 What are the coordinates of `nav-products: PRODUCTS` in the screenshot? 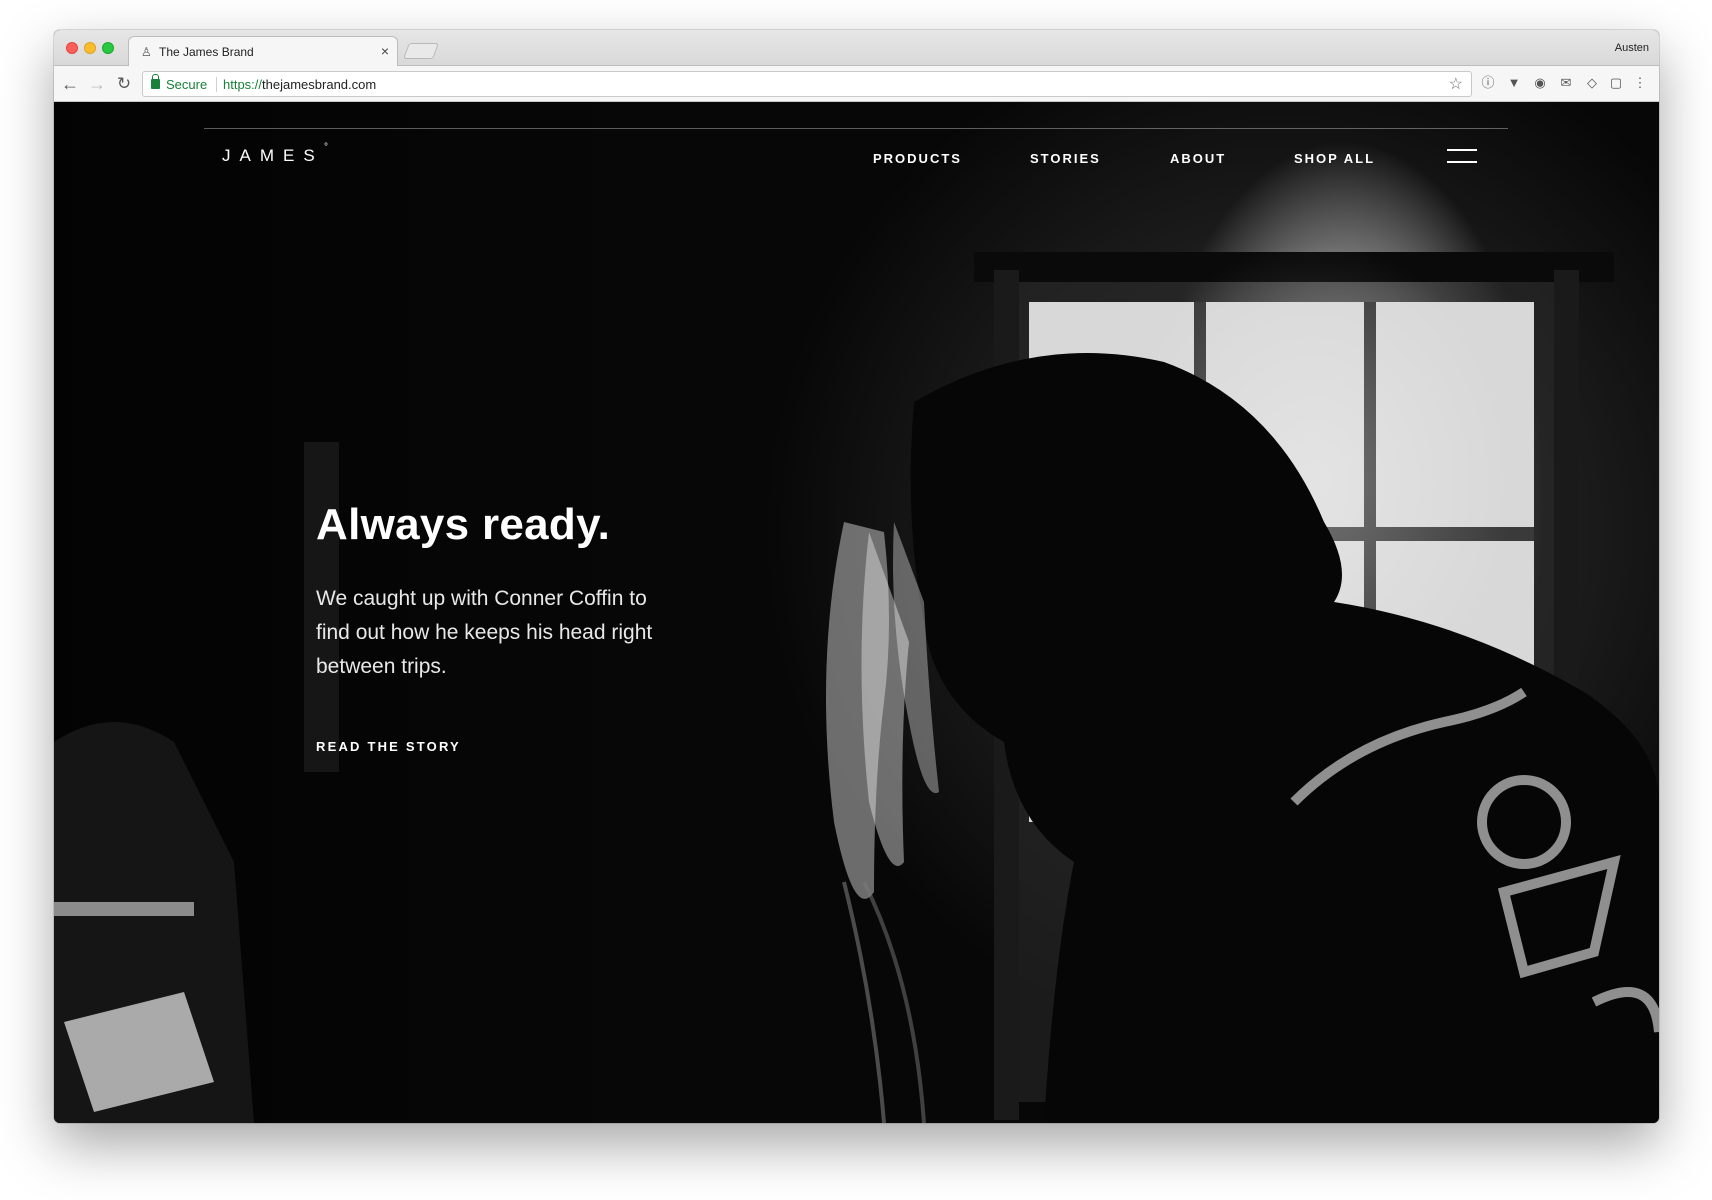 It's located at (917, 158).